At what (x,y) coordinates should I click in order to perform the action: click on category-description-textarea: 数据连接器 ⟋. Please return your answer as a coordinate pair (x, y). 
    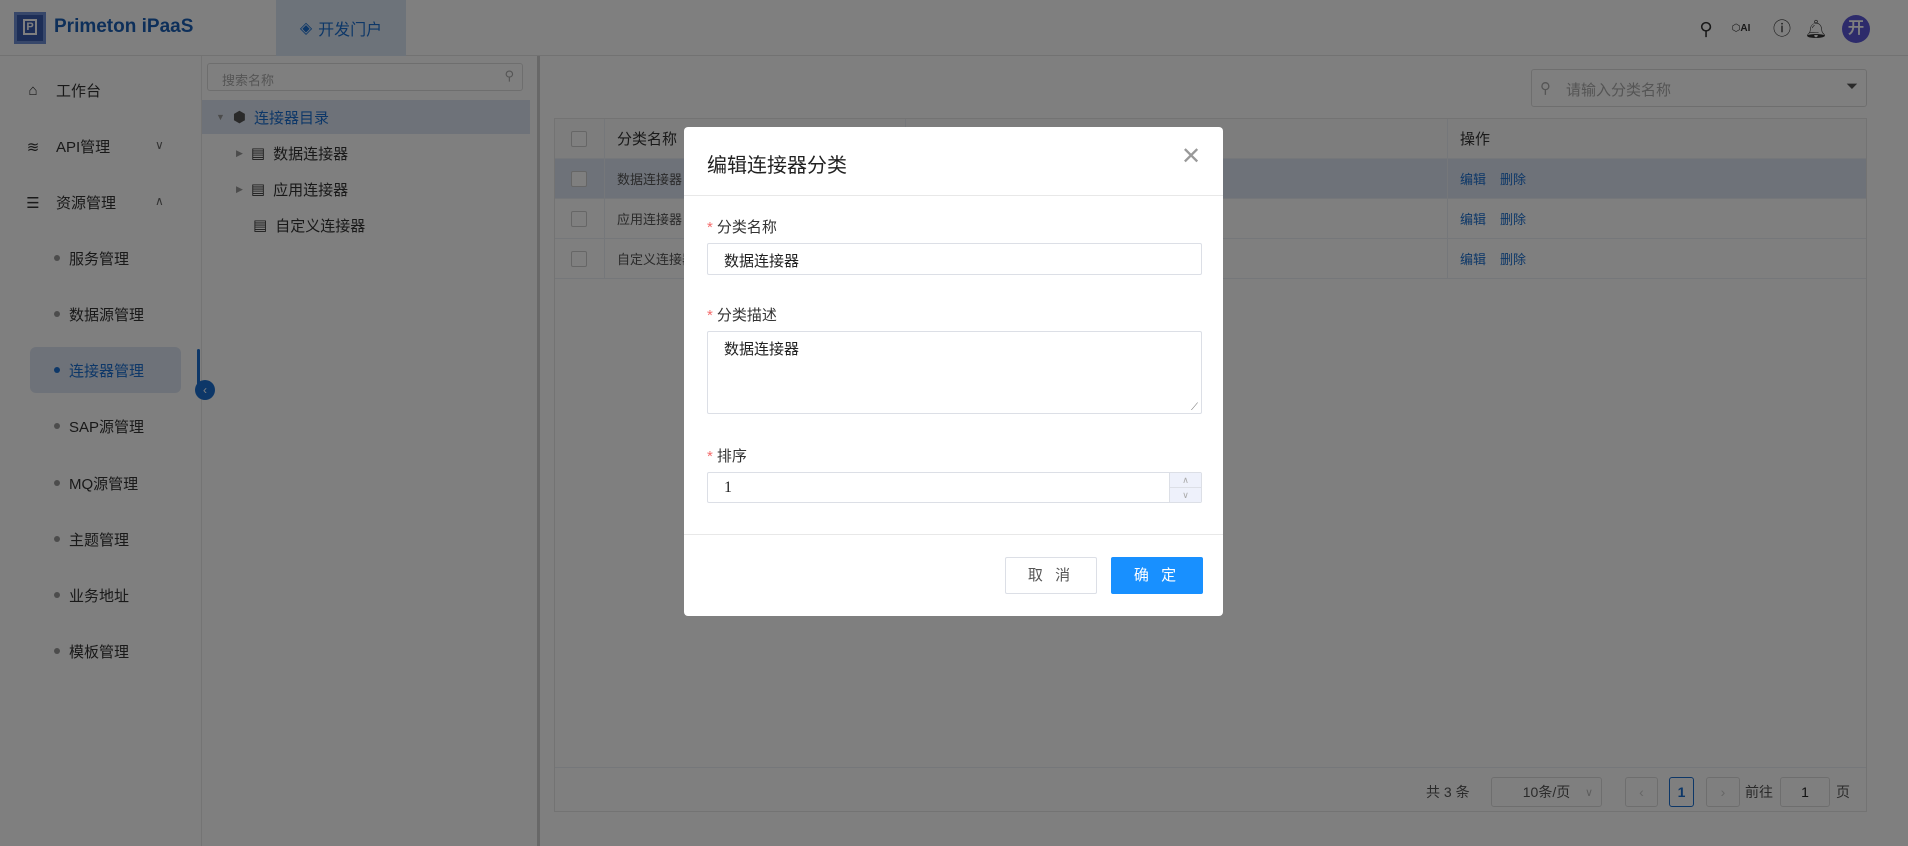
    Looking at the image, I should click on (954, 372).